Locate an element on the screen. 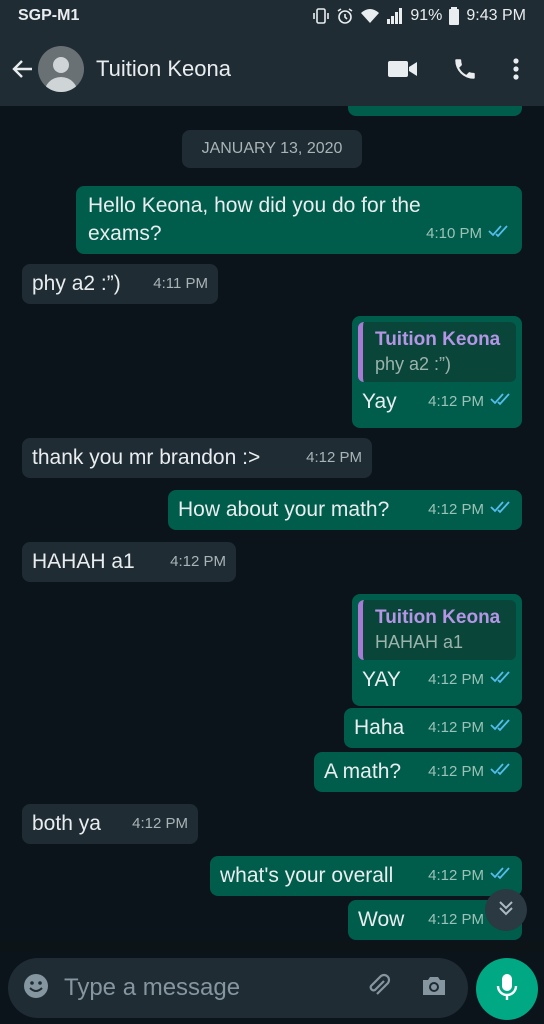 The image size is (544, 1024). message-bubble-outgoing: Haha 4:12 PM is located at coordinates (433, 728).